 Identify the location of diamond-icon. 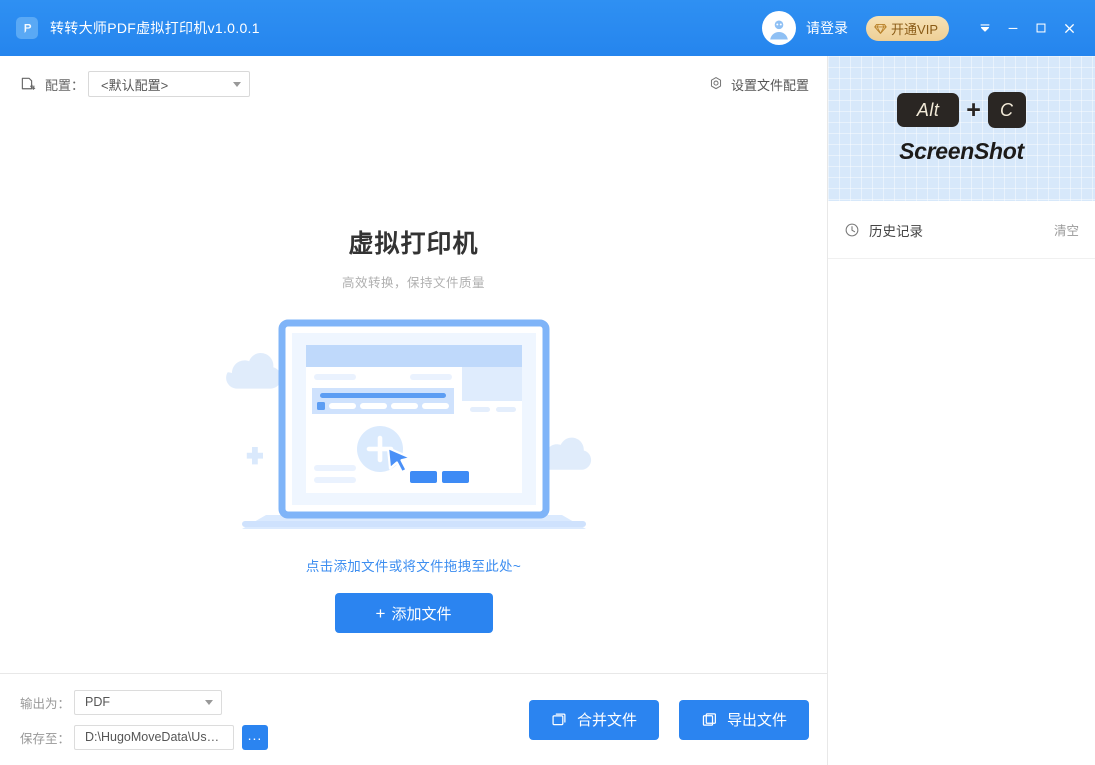
(880, 28).